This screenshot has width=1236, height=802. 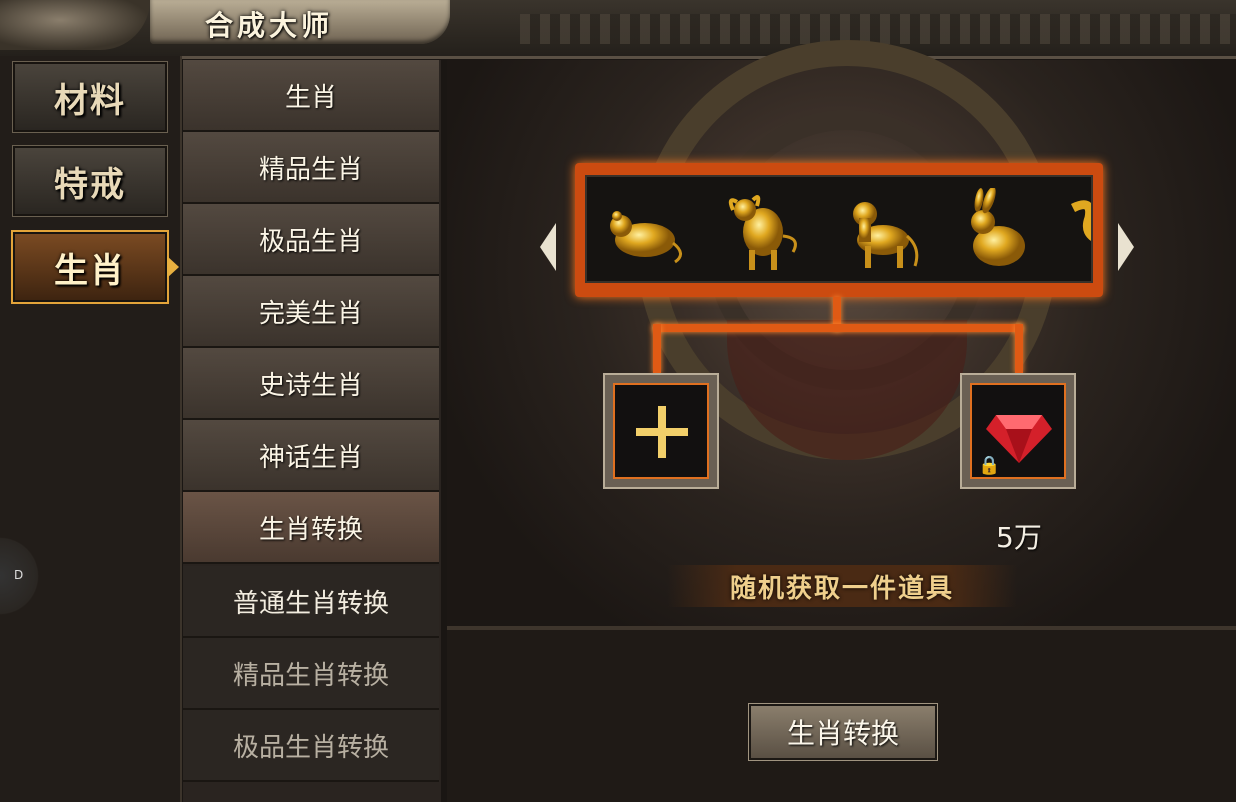 What do you see at coordinates (843, 732) in the screenshot?
I see `convert-button: 生肖转换` at bounding box center [843, 732].